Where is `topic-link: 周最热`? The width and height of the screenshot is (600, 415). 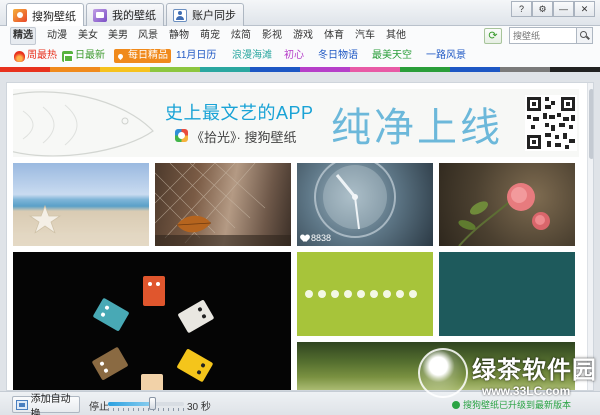
topic-link: 周最热 is located at coordinates (35, 56).